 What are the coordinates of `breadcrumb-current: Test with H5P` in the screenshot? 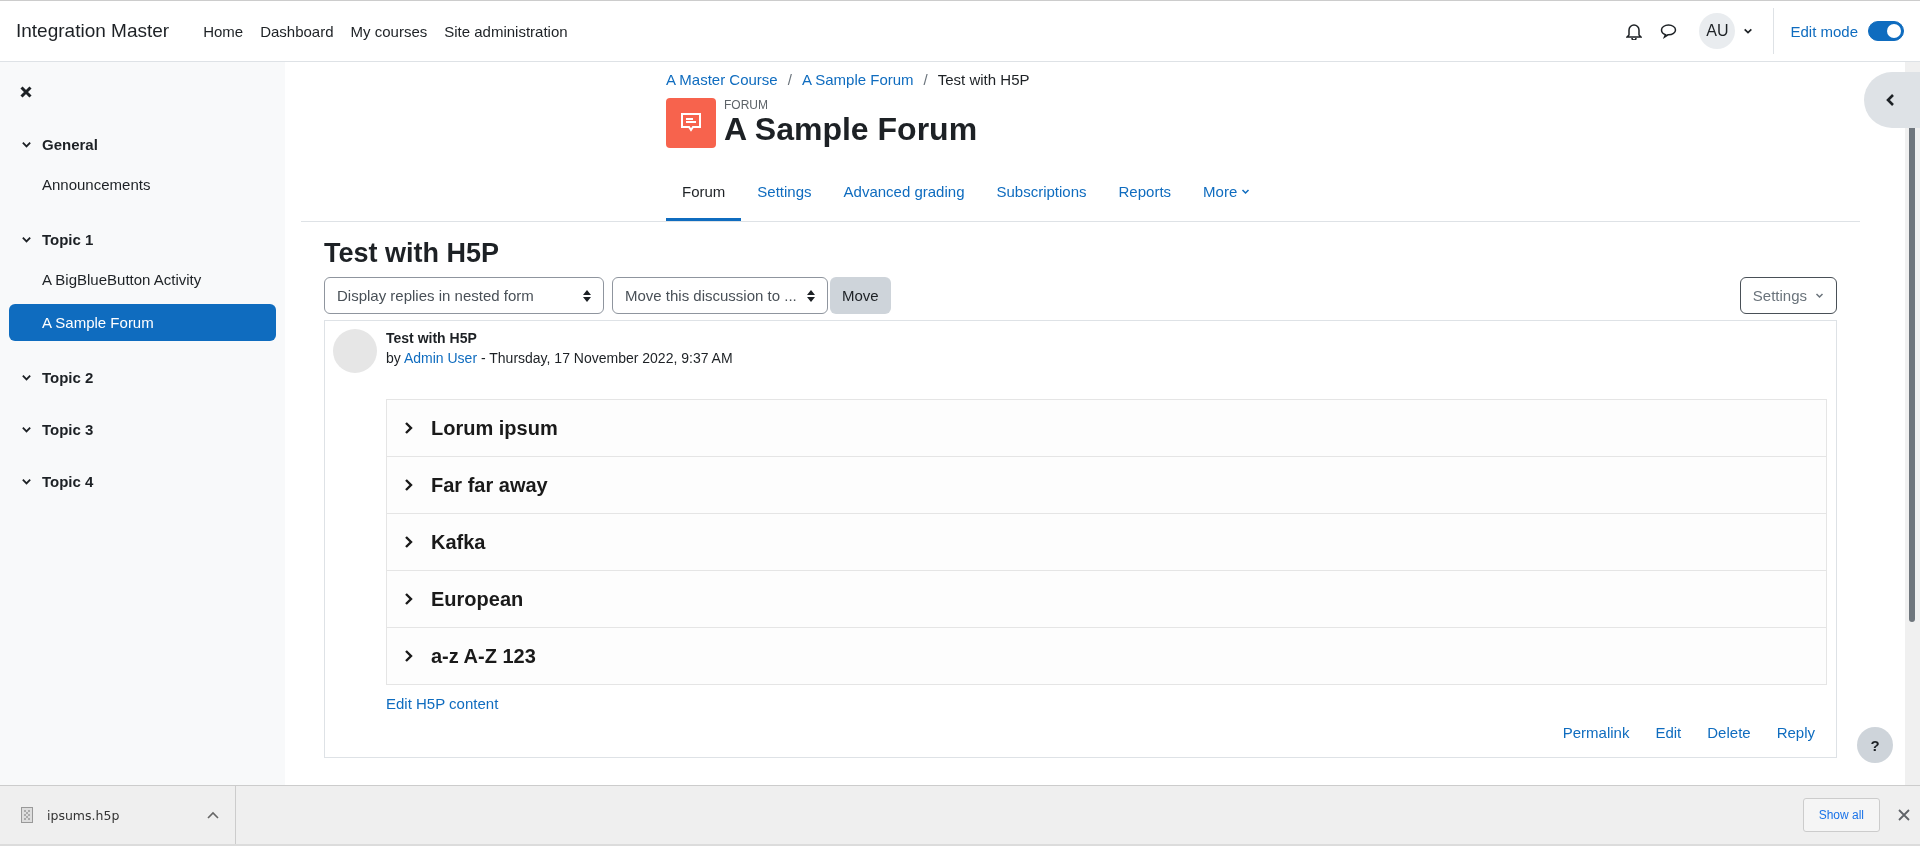 It's located at (983, 79).